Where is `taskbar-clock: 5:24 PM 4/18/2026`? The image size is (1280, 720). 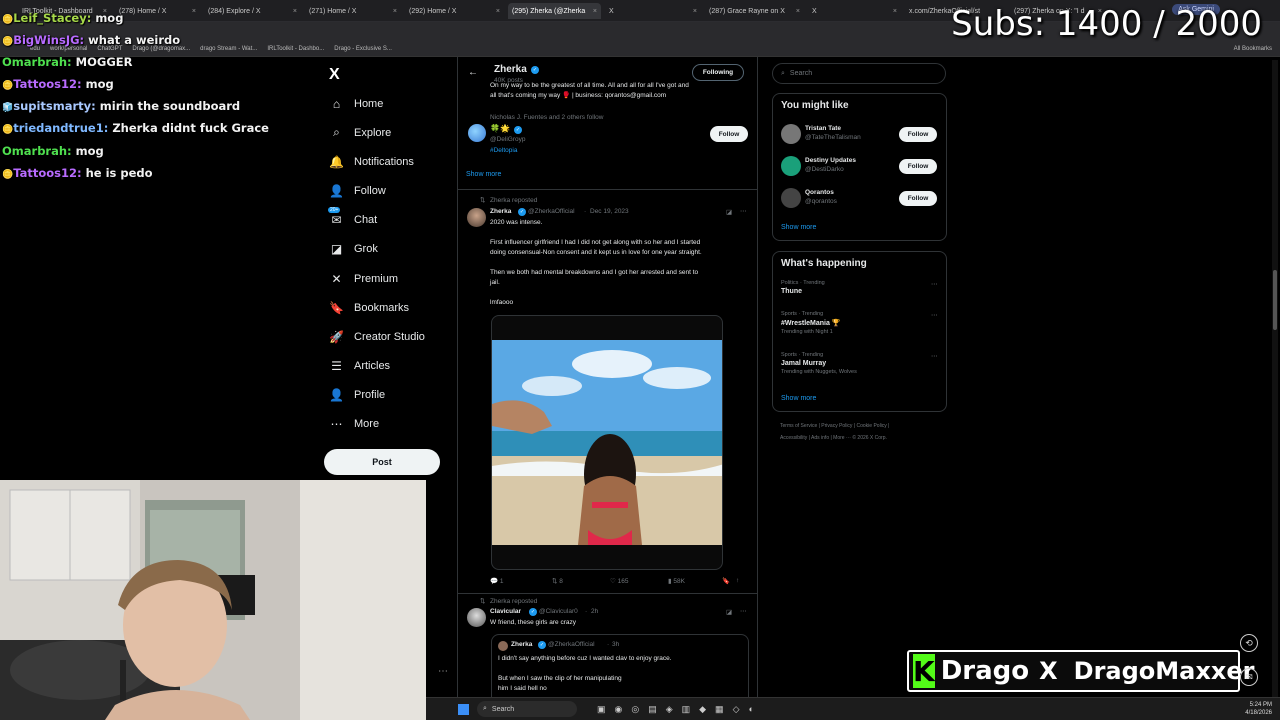
taskbar-clock: 5:24 PM 4/18/2026 is located at coordinates (1258, 709).